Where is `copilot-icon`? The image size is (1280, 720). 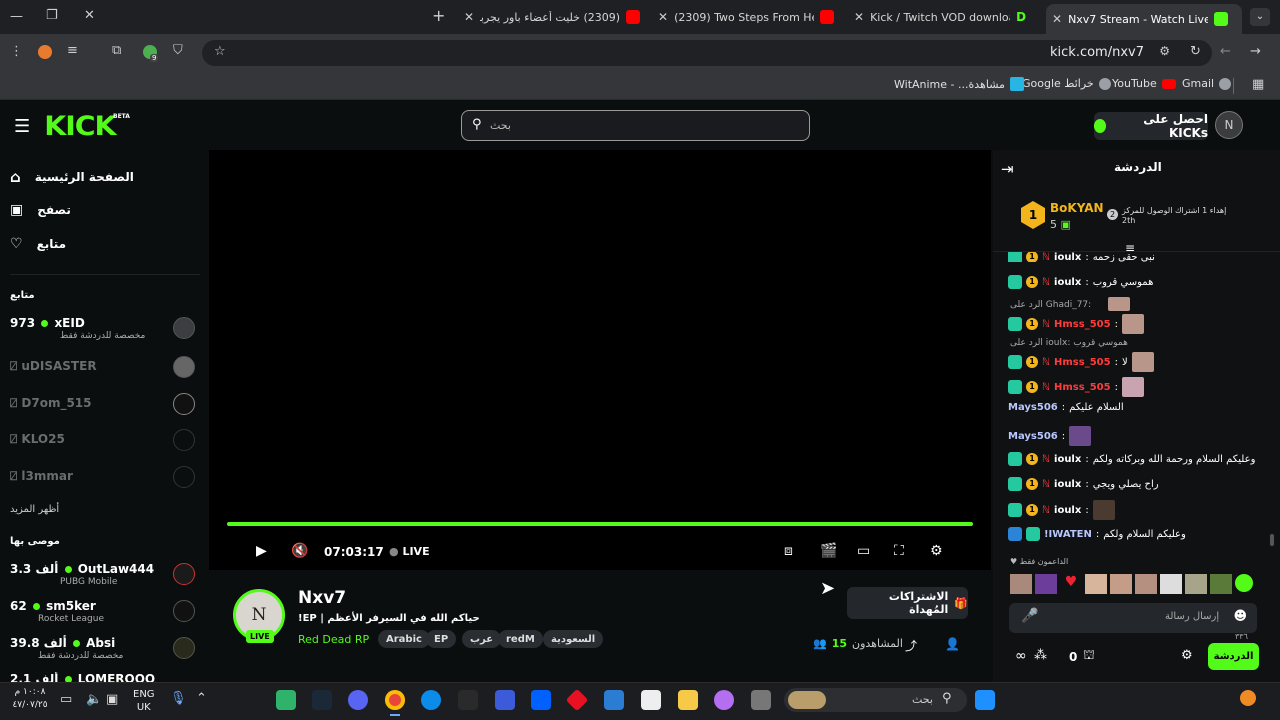 copilot-icon is located at coordinates (724, 700).